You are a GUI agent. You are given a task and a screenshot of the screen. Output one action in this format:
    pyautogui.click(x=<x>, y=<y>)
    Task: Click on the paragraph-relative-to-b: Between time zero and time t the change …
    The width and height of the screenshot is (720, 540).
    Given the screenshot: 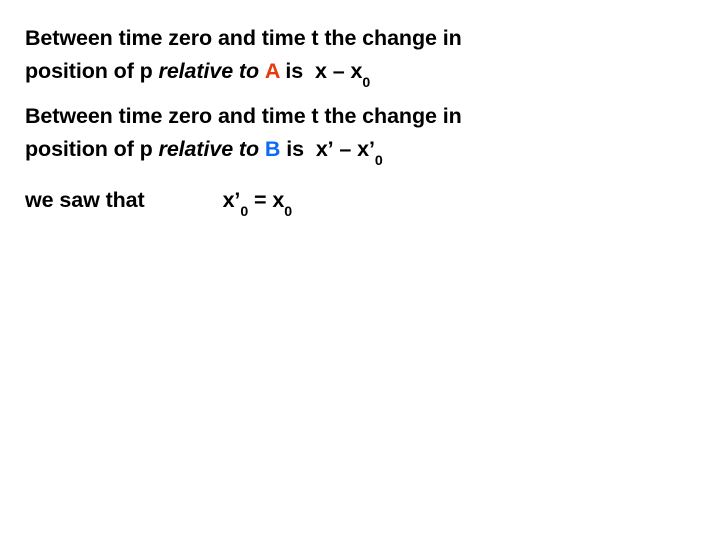 What is the action you would take?
    pyautogui.click(x=355, y=134)
    